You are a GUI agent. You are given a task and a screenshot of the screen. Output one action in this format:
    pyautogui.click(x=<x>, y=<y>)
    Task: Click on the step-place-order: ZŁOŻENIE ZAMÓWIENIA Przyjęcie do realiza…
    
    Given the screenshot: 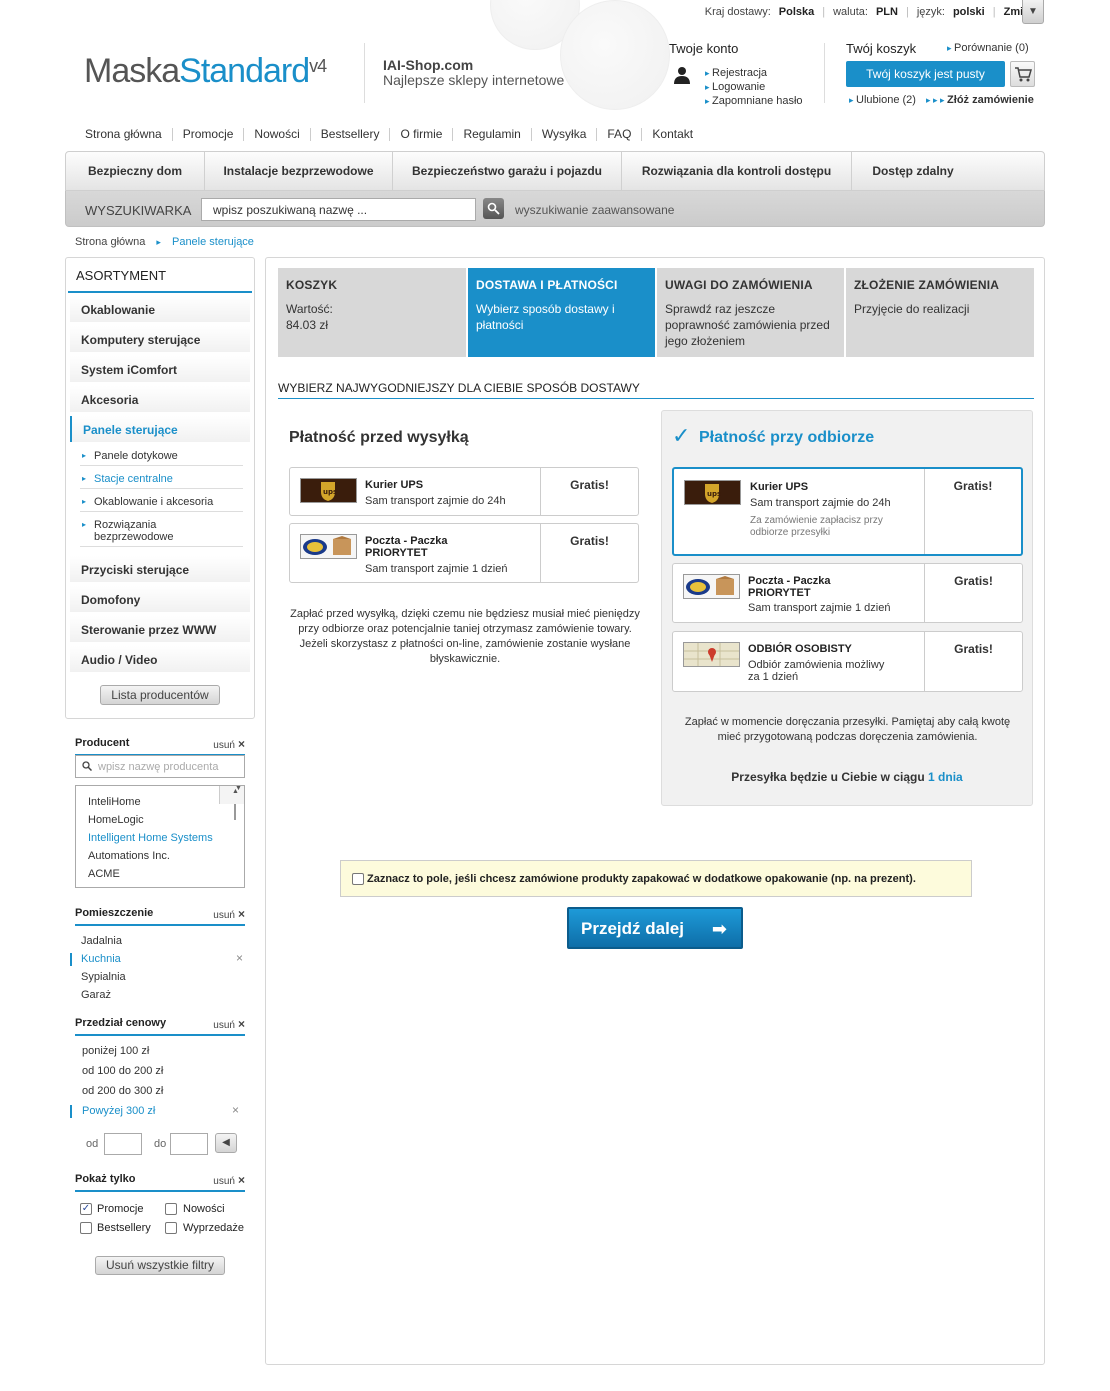 What is the action you would take?
    pyautogui.click(x=940, y=312)
    